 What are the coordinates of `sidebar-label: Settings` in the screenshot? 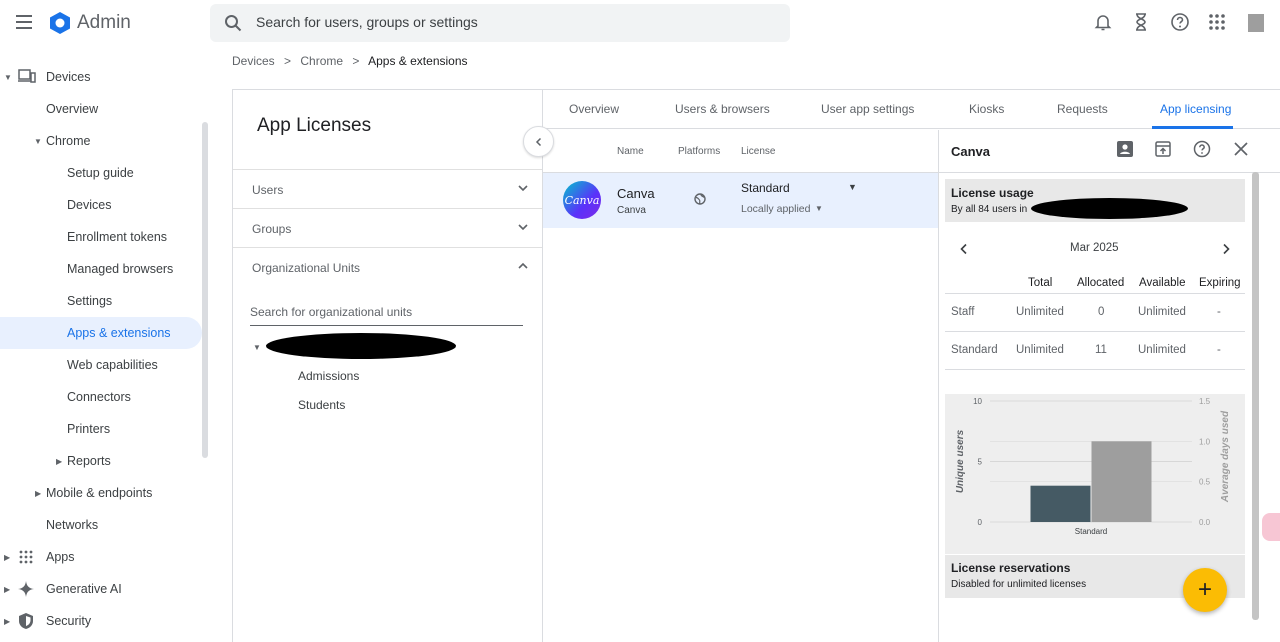 It's located at (90, 301).